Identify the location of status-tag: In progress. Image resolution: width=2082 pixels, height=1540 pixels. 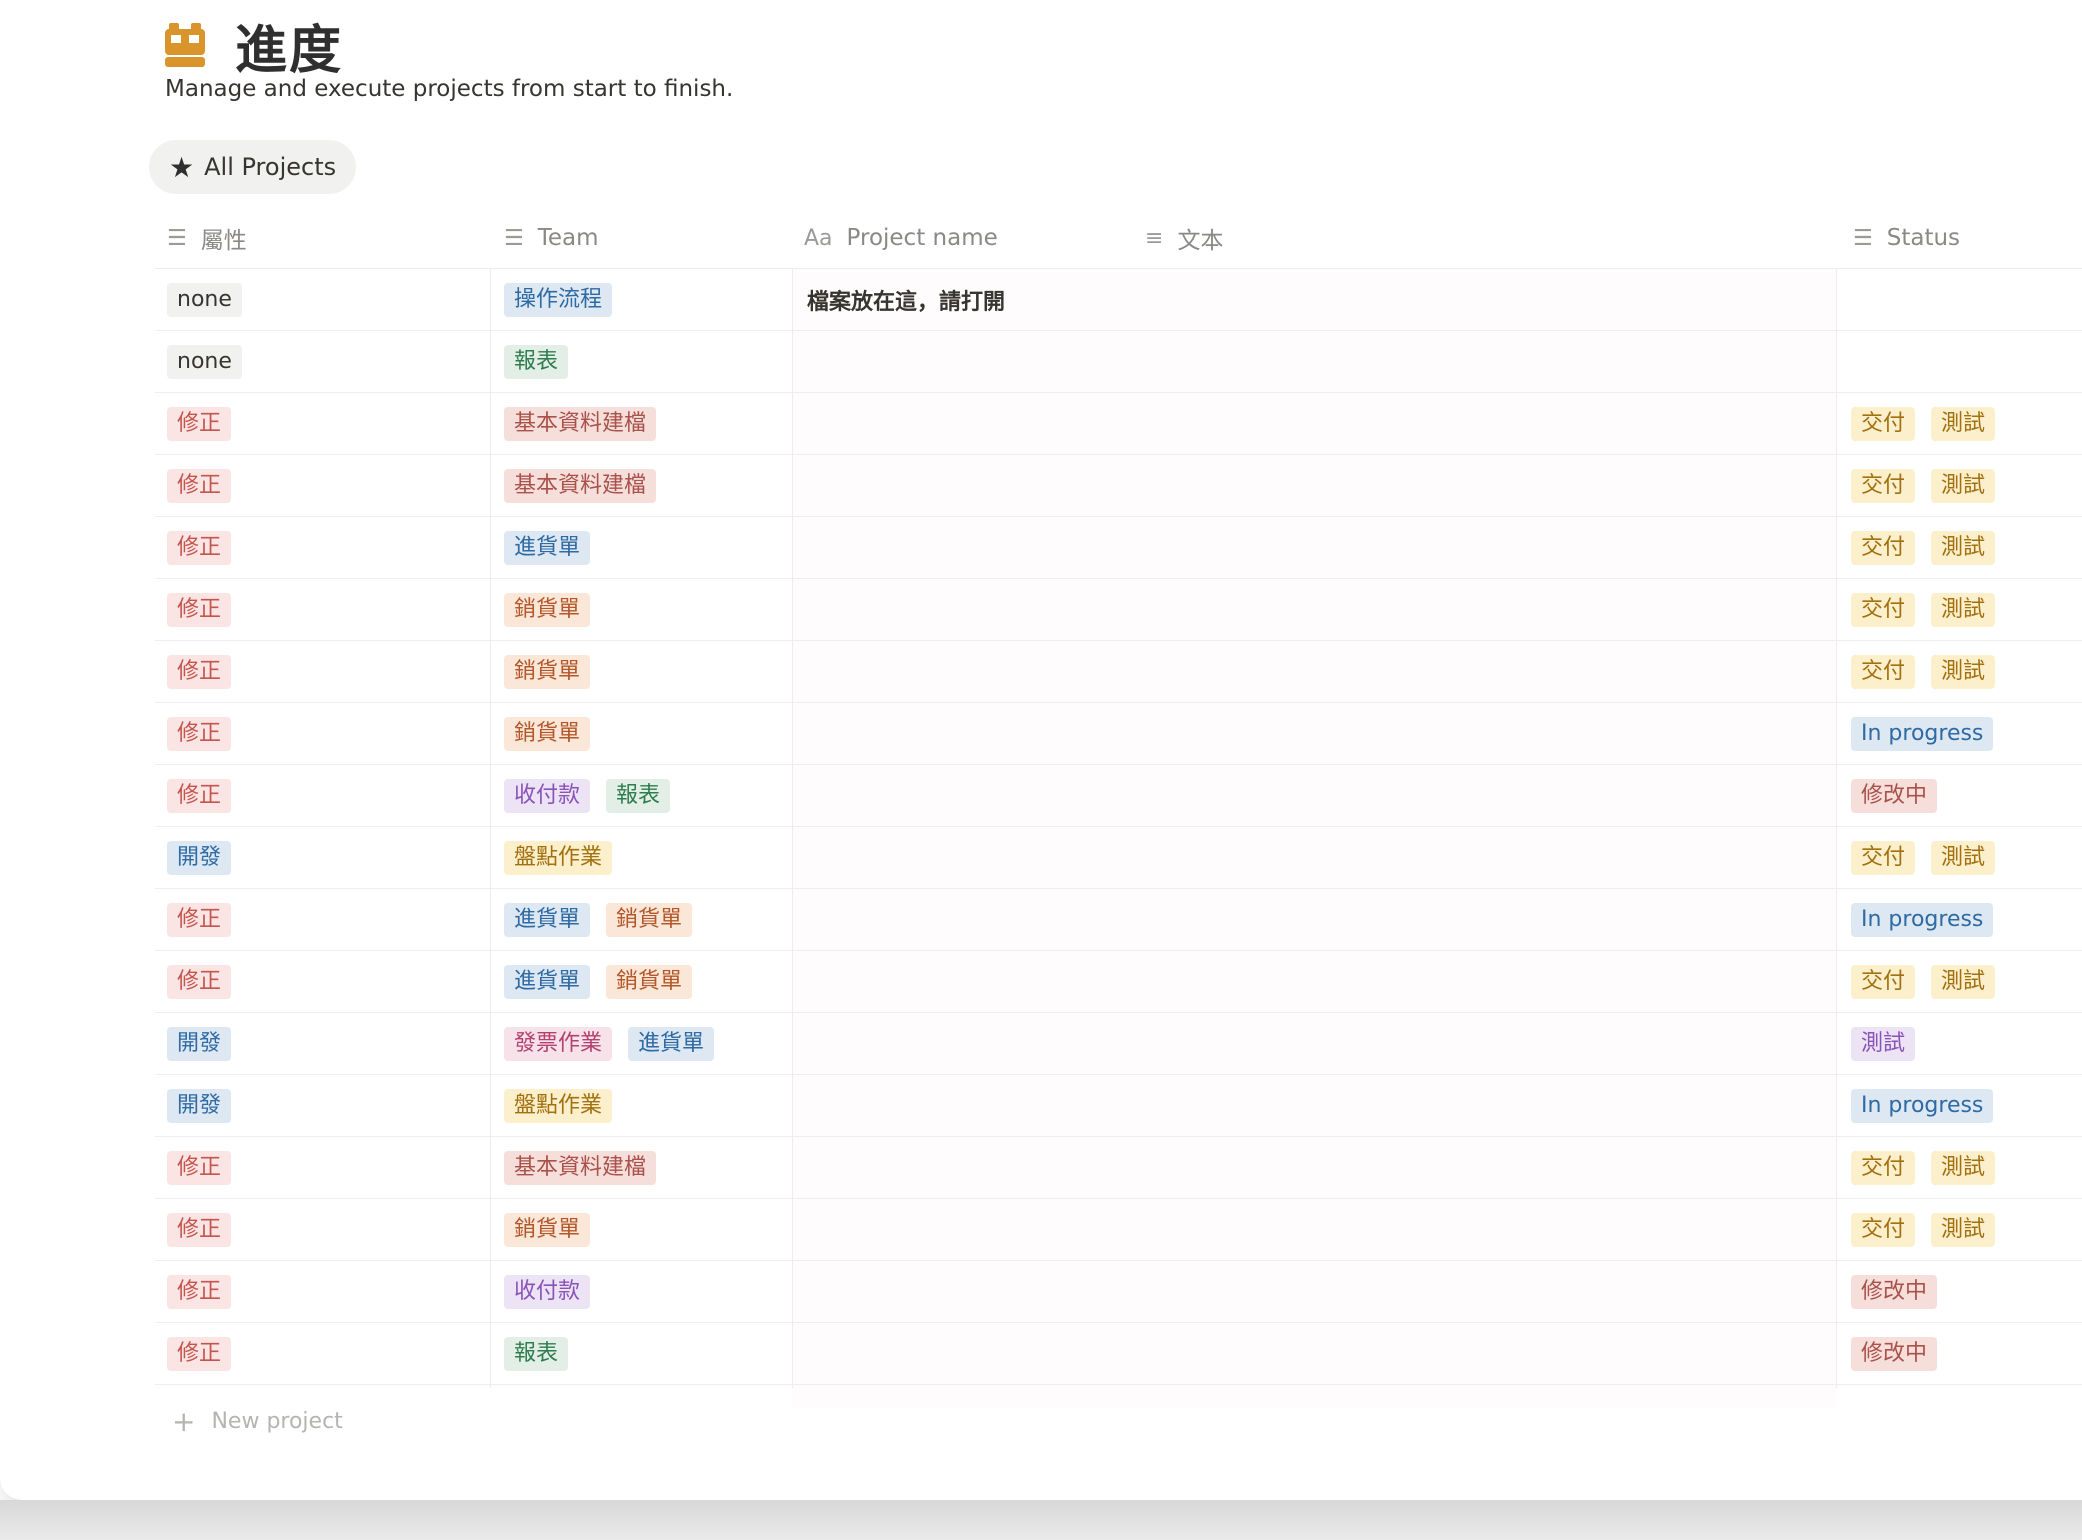
(1922, 1105).